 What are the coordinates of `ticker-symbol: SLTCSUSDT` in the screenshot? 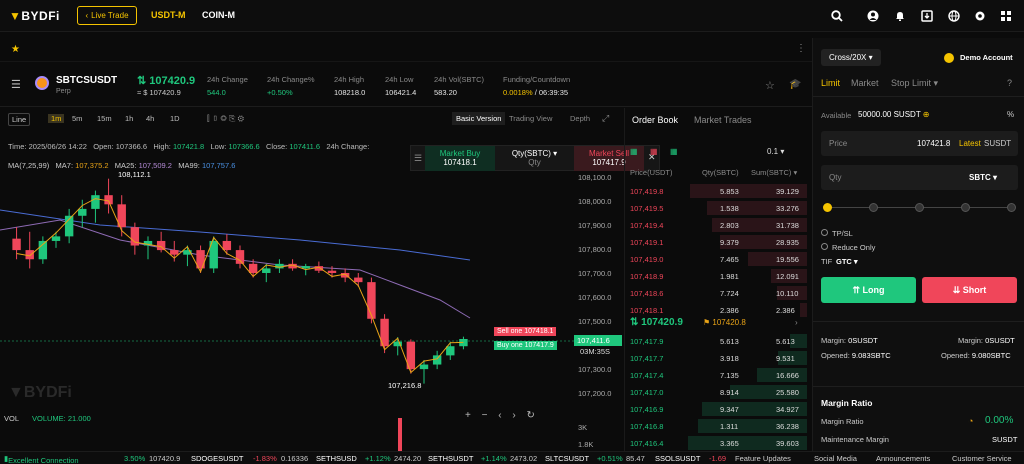 It's located at (567, 458).